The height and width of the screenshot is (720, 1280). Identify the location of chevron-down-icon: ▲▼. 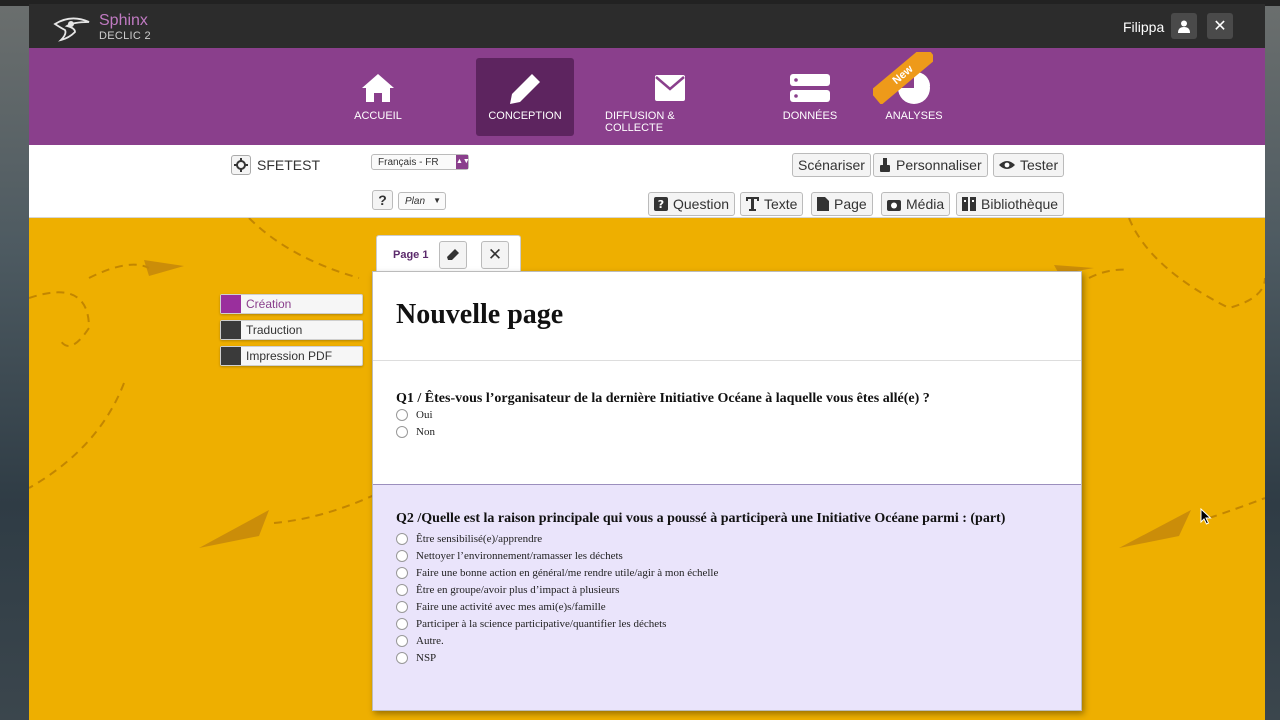
(463, 162).